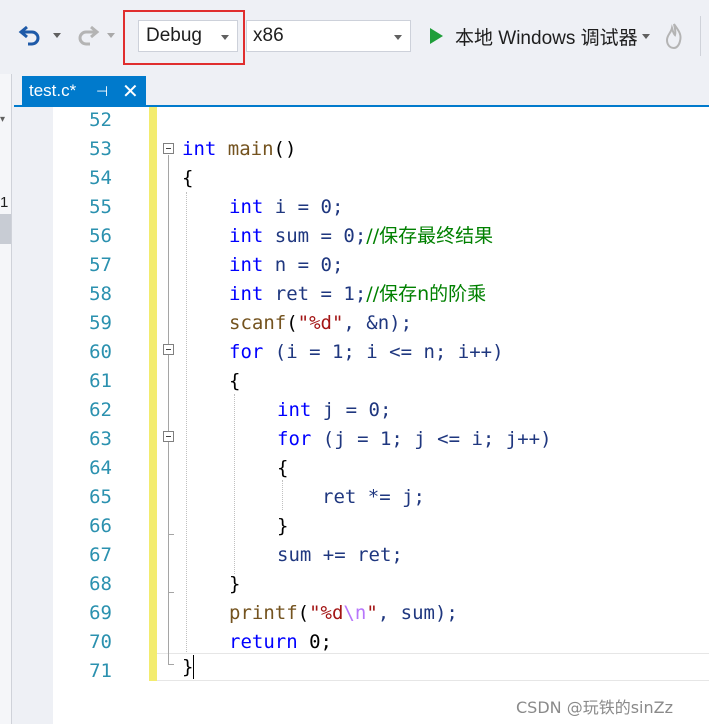 This screenshot has height=724, width=709. What do you see at coordinates (258, 323) in the screenshot?
I see `function-name: scanf` at bounding box center [258, 323].